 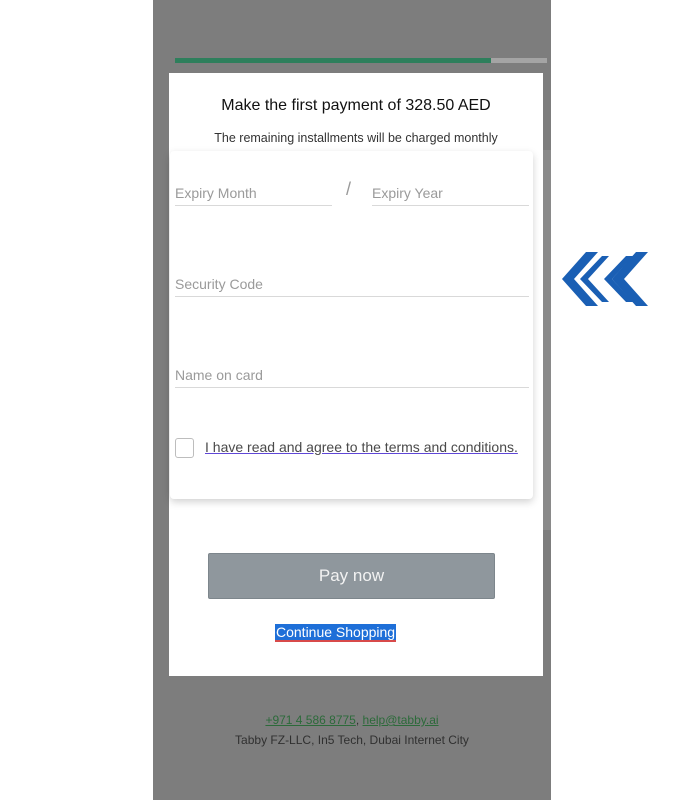 I want to click on expiry-year-field, so click(x=450, y=193).